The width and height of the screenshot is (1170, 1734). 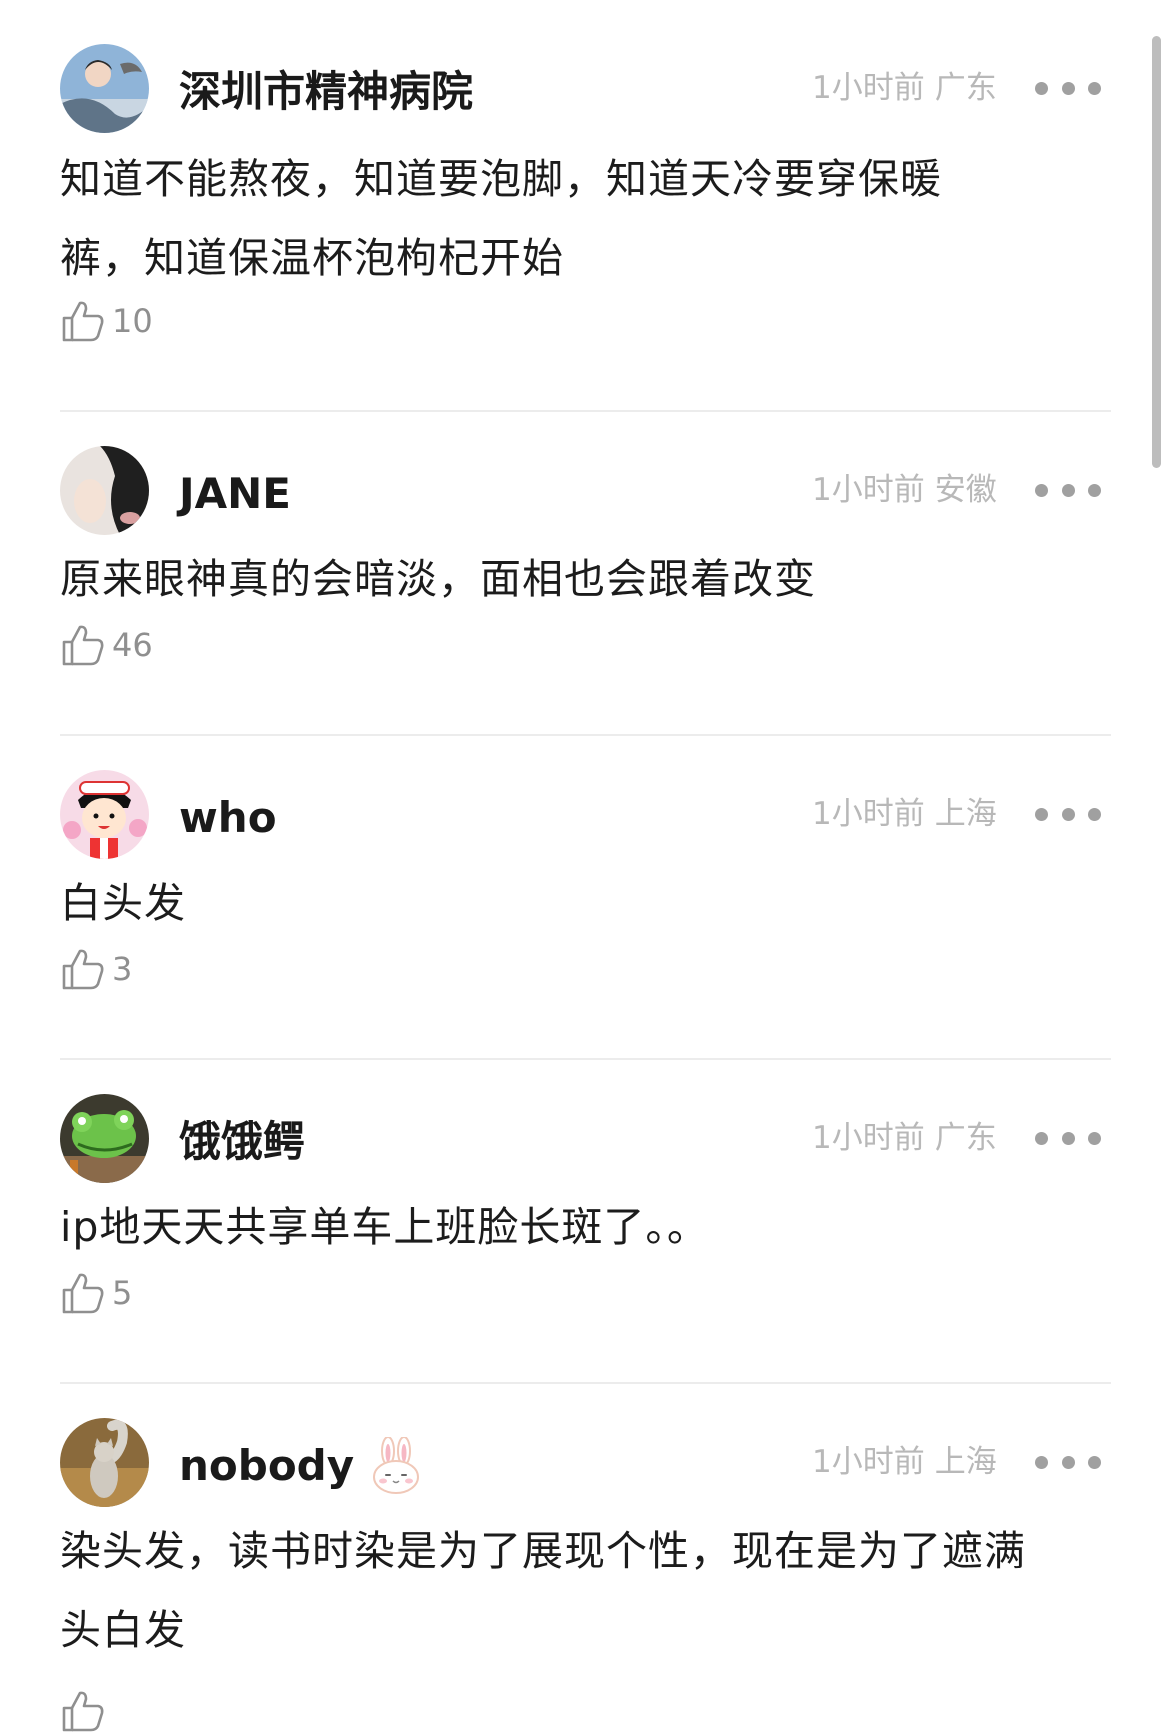 What do you see at coordinates (132, 645) in the screenshot?
I see `like-count: 46` at bounding box center [132, 645].